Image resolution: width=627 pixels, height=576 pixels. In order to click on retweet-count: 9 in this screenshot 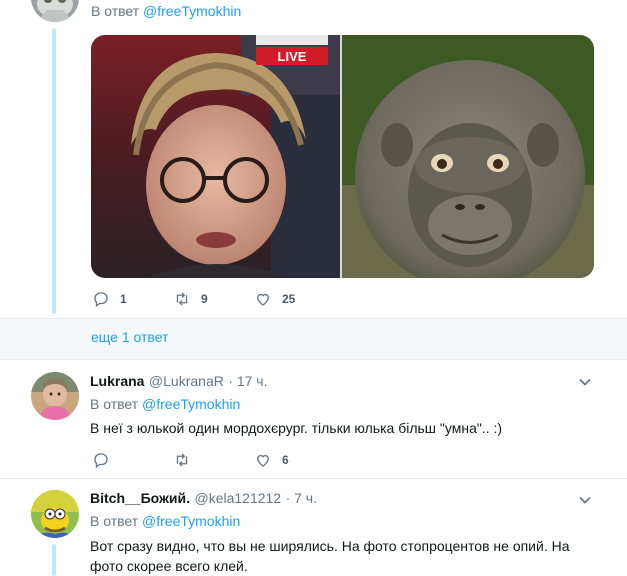, I will do `click(204, 299)`.